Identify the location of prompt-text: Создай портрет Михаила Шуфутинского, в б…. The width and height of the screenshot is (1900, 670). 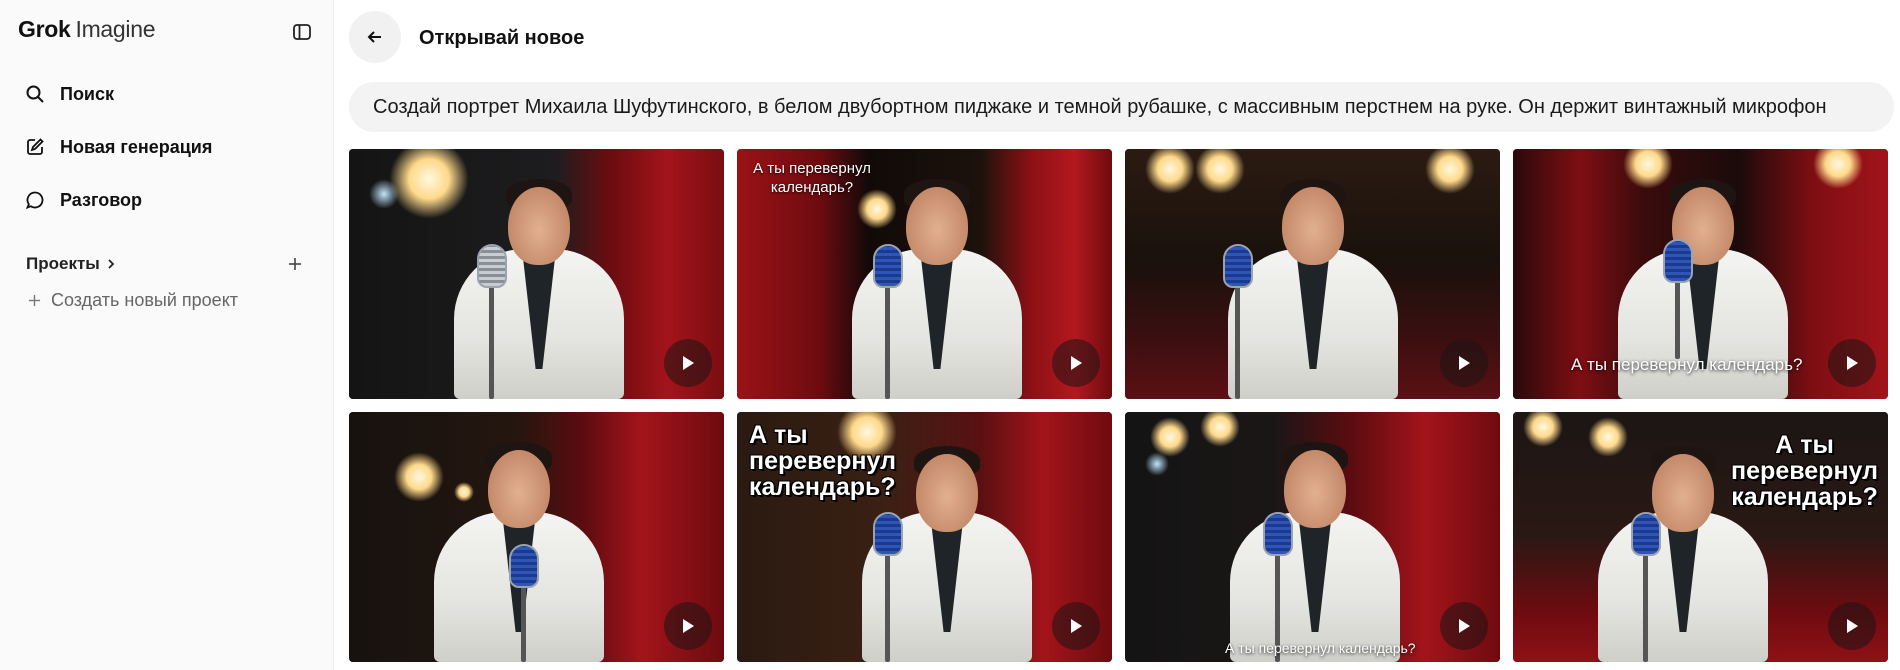
(1100, 106).